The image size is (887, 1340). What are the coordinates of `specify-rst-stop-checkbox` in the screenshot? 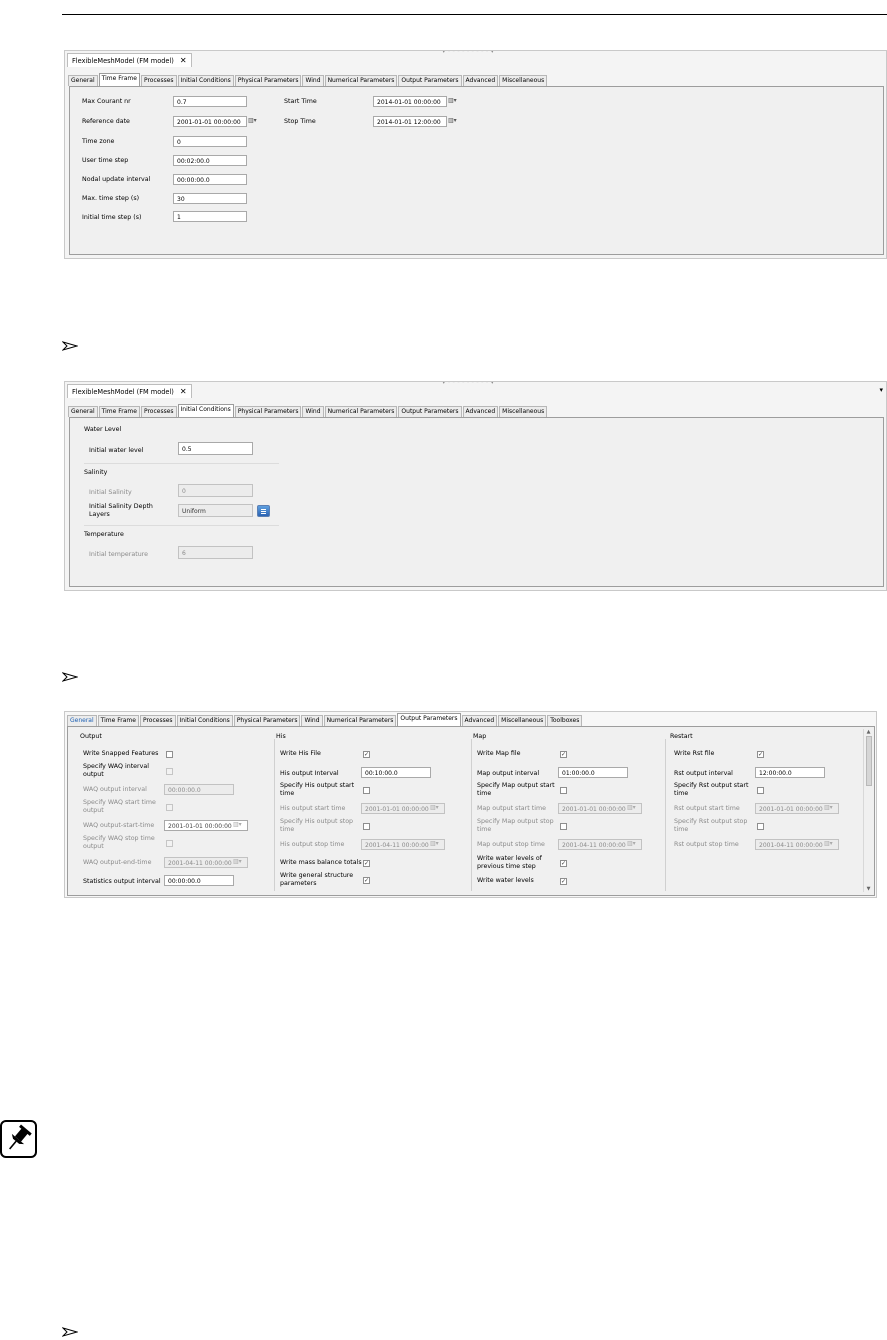 It's located at (760, 826).